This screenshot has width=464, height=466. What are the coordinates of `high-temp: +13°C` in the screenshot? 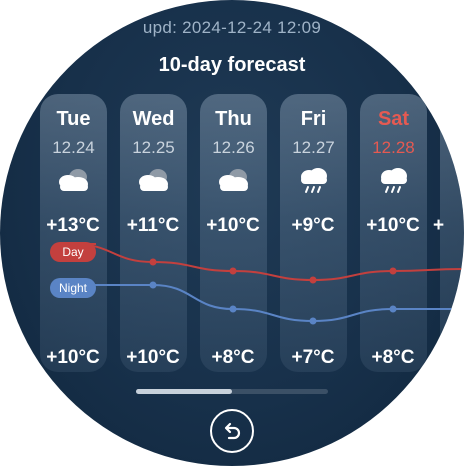 It's located at (73, 225).